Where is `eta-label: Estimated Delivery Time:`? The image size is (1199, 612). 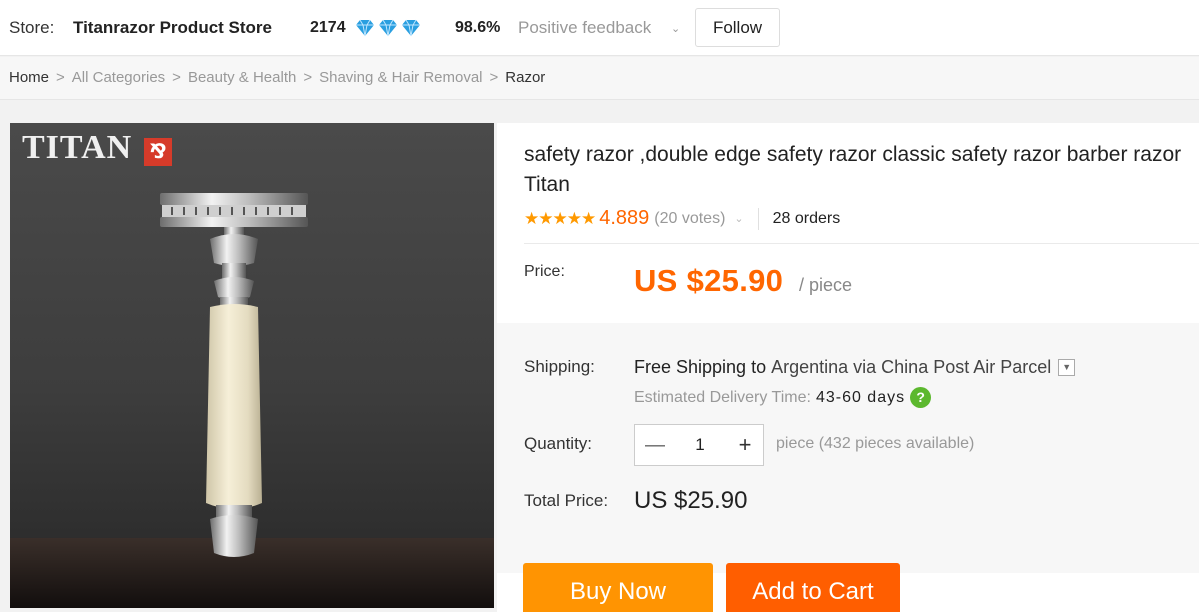 eta-label: Estimated Delivery Time: is located at coordinates (722, 397).